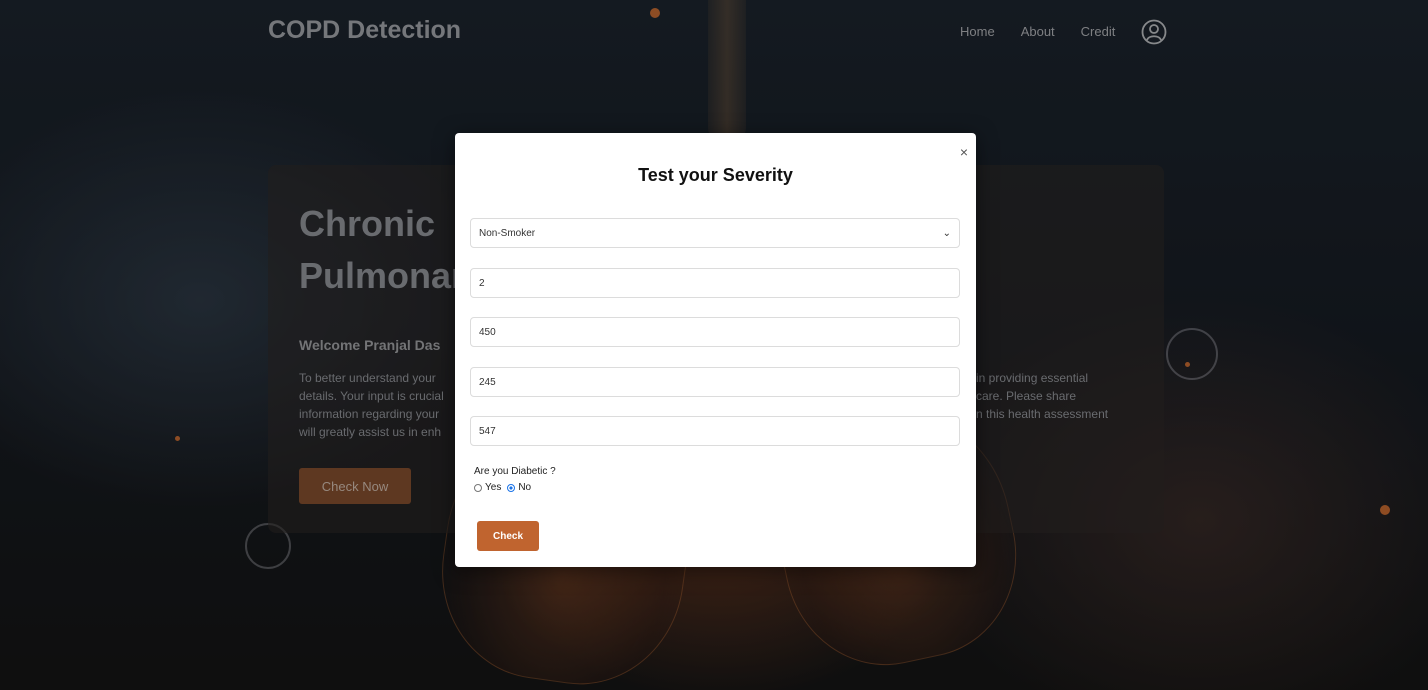 The width and height of the screenshot is (1428, 690). I want to click on diabetic-question: Are you Diabetic ?, so click(515, 471).